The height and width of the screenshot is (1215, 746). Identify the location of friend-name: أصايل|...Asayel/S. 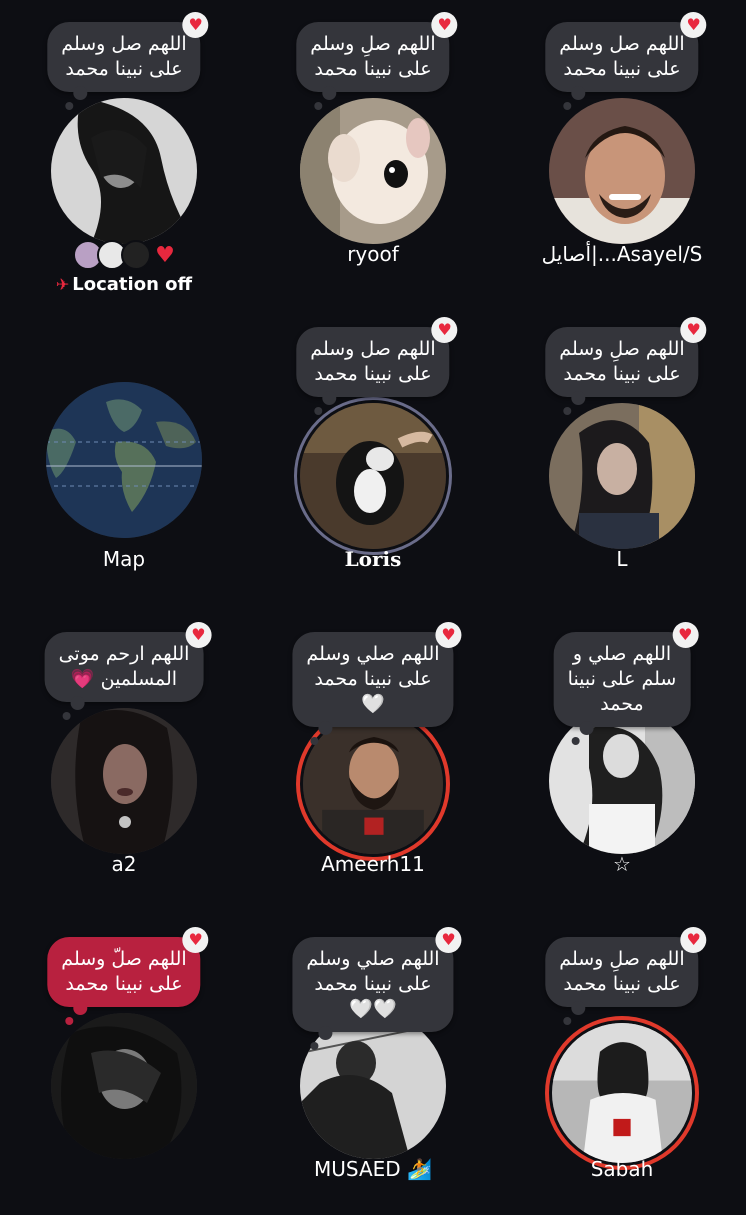
(622, 254).